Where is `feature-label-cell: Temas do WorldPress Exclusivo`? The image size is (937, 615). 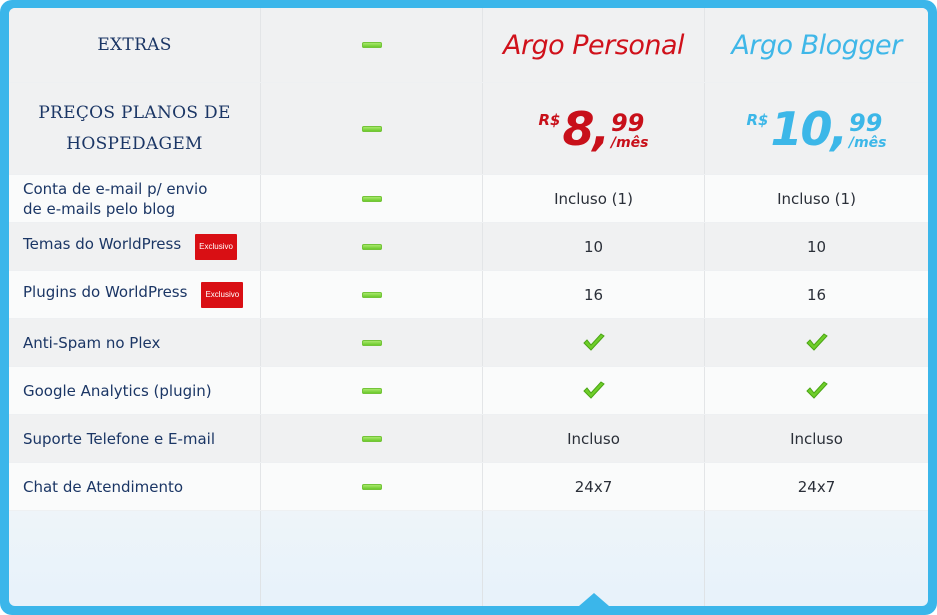 feature-label-cell: Temas do WorldPress Exclusivo is located at coordinates (135, 246).